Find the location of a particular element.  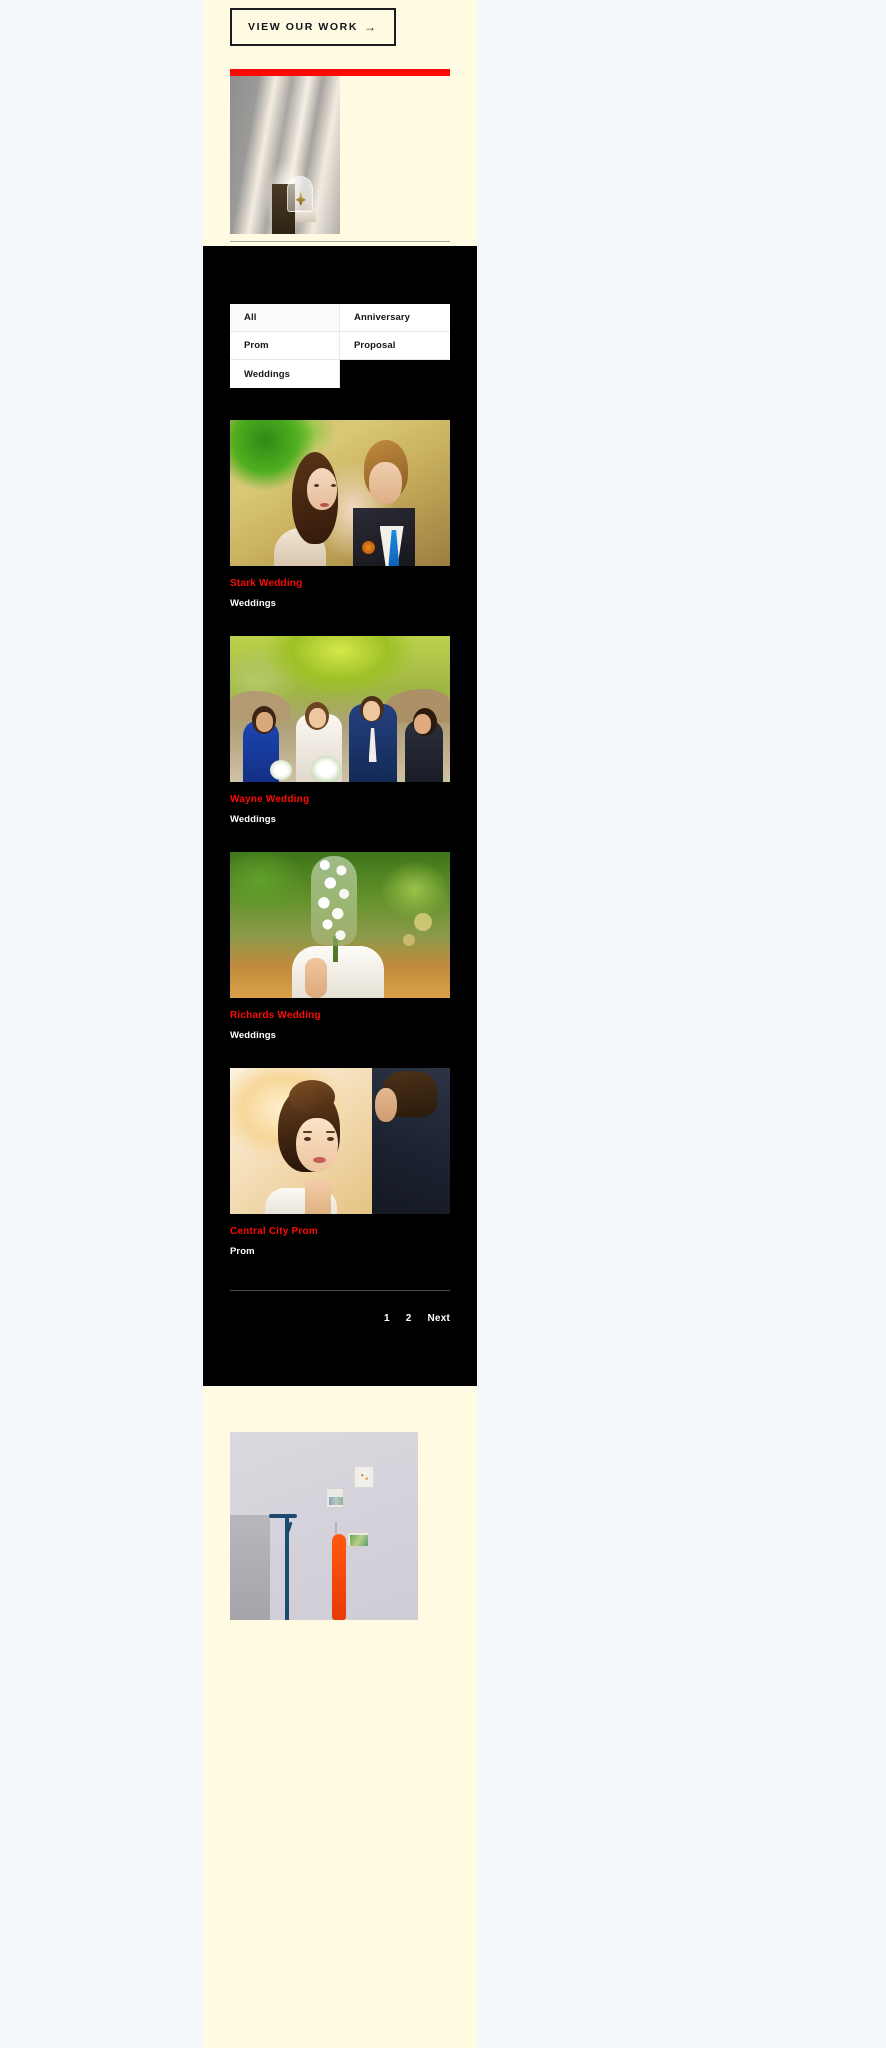

photo-detail-lips is located at coordinates (319, 1160).